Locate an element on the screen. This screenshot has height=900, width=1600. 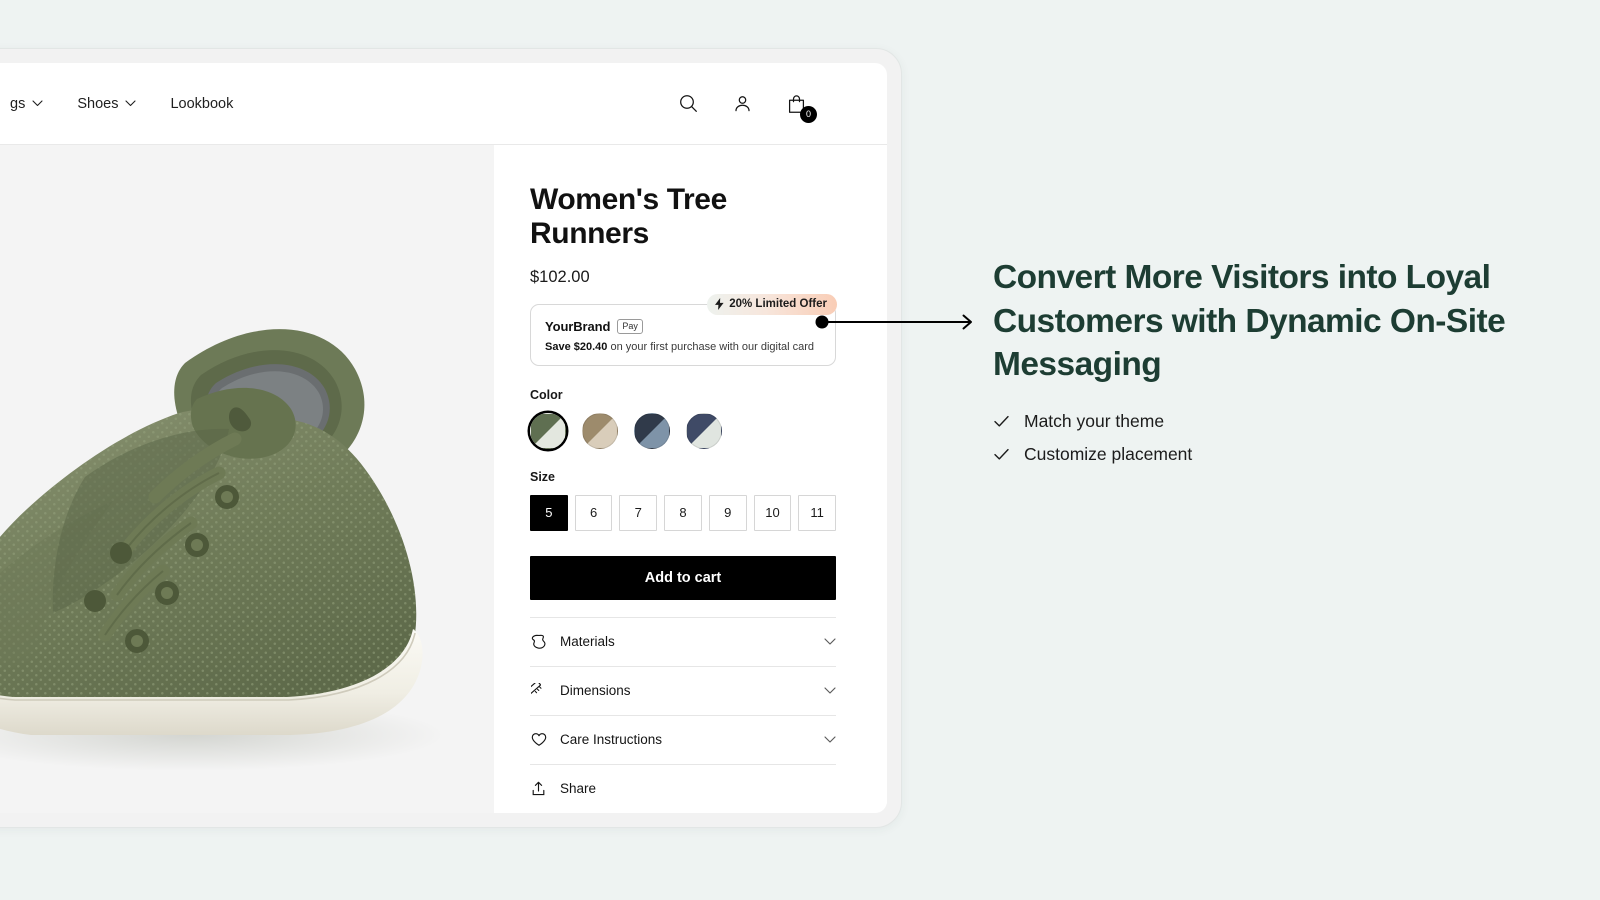
accordion-label: Materials is located at coordinates (587, 642).